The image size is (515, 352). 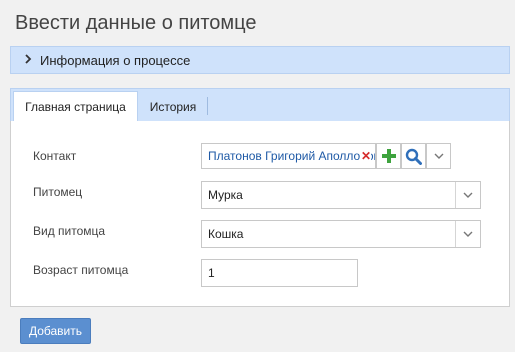 What do you see at coordinates (211, 273) in the screenshot?
I see `pet-age-value: 1` at bounding box center [211, 273].